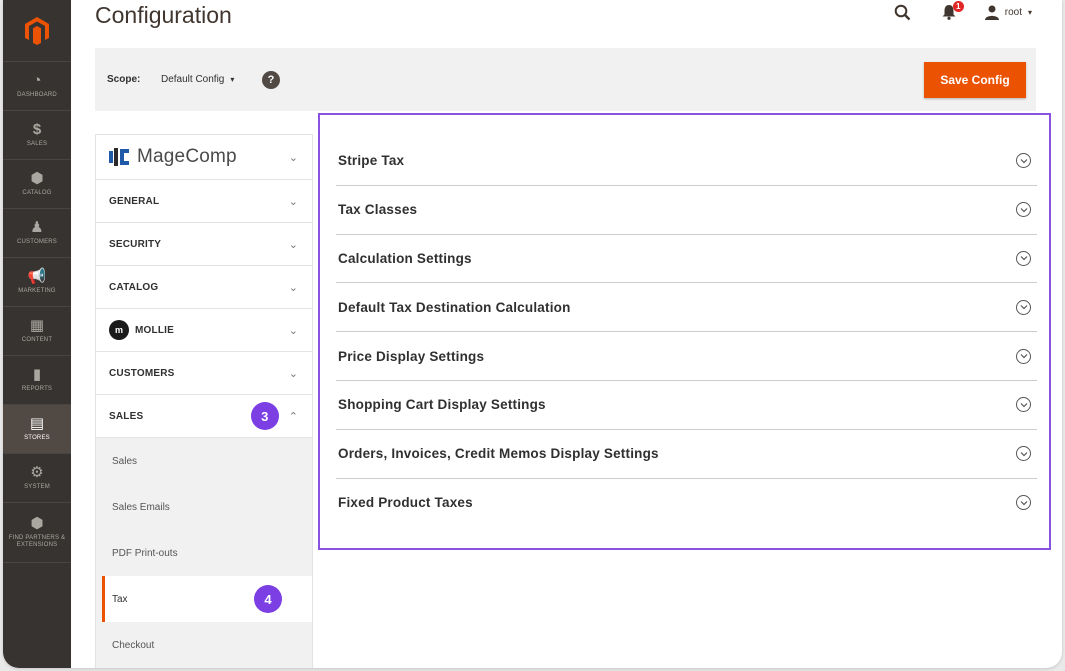  I want to click on section-title: Shopping Cart Display Settings, so click(442, 405).